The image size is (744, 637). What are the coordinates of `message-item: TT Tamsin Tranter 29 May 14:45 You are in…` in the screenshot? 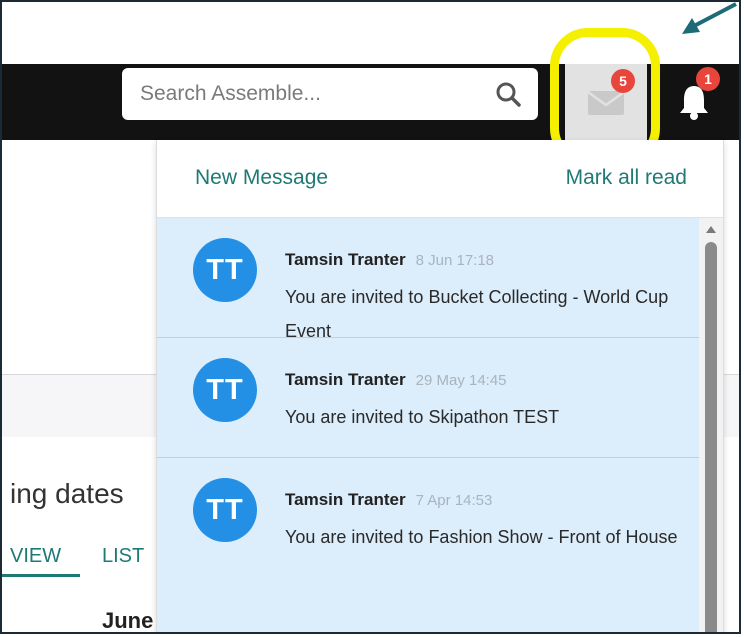 It's located at (428, 398).